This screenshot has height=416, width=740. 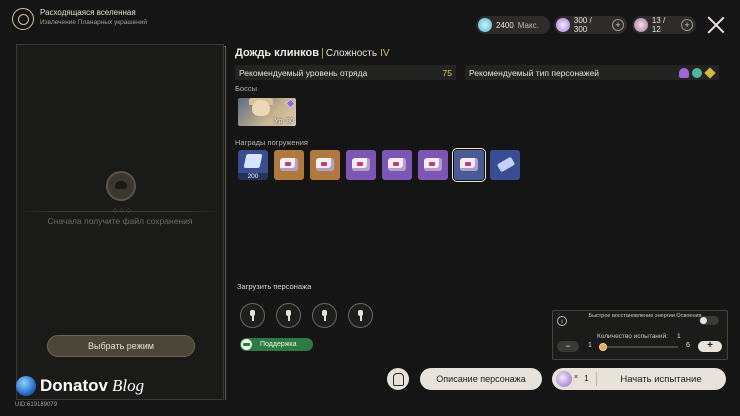 I want to click on boss-card: Ур. 80, so click(x=267, y=112).